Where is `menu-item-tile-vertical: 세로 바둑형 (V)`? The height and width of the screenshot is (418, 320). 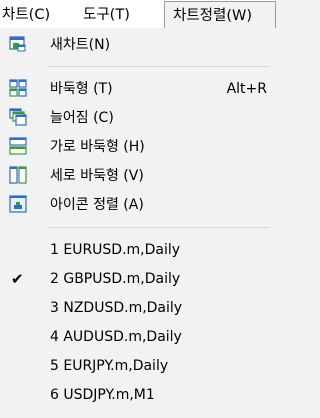
menu-item-tile-vertical: 세로 바둑형 (V) is located at coordinates (138, 176).